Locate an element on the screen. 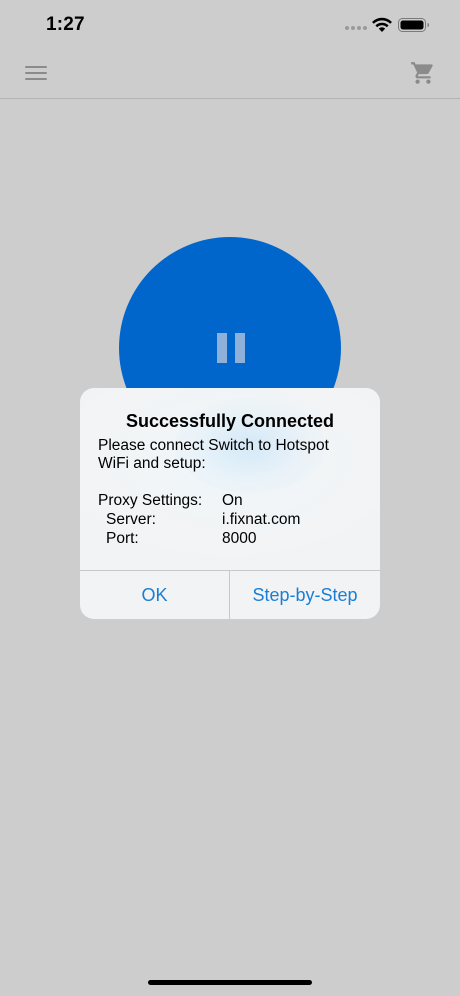 The height and width of the screenshot is (996, 460). shopping-cart-icon is located at coordinates (423, 73).